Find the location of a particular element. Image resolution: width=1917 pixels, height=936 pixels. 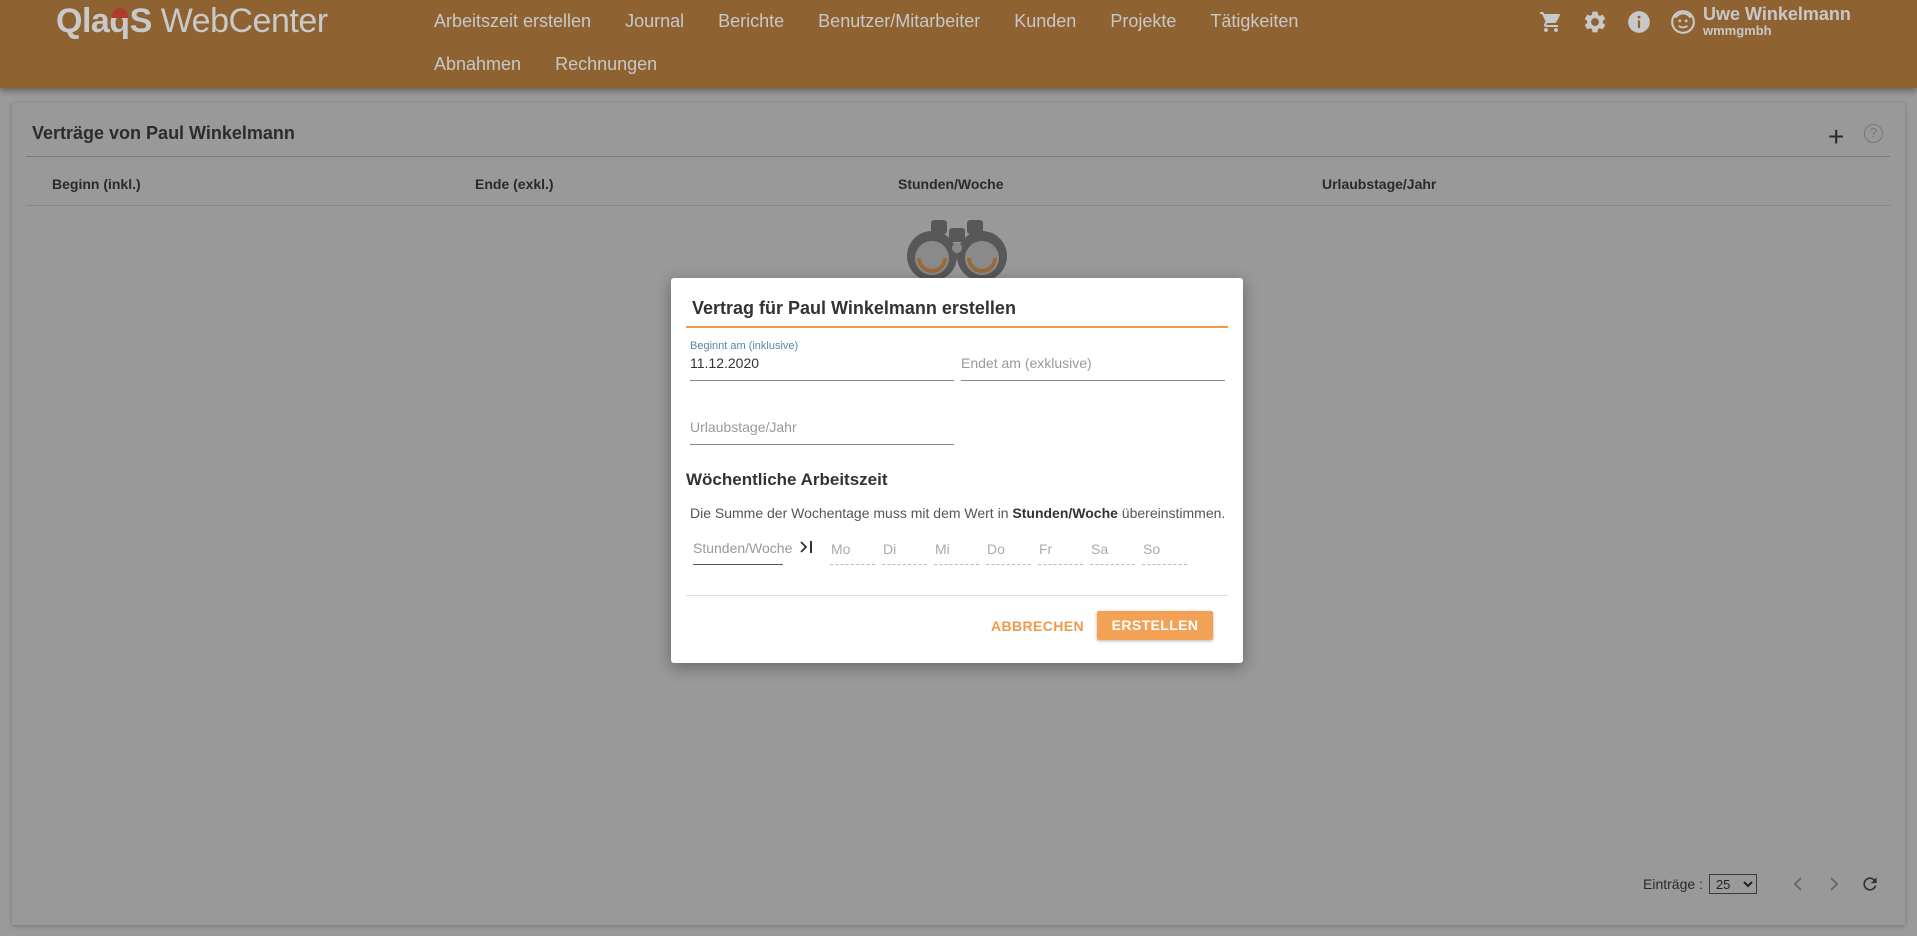

hours-per-week-underline is located at coordinates (738, 564).